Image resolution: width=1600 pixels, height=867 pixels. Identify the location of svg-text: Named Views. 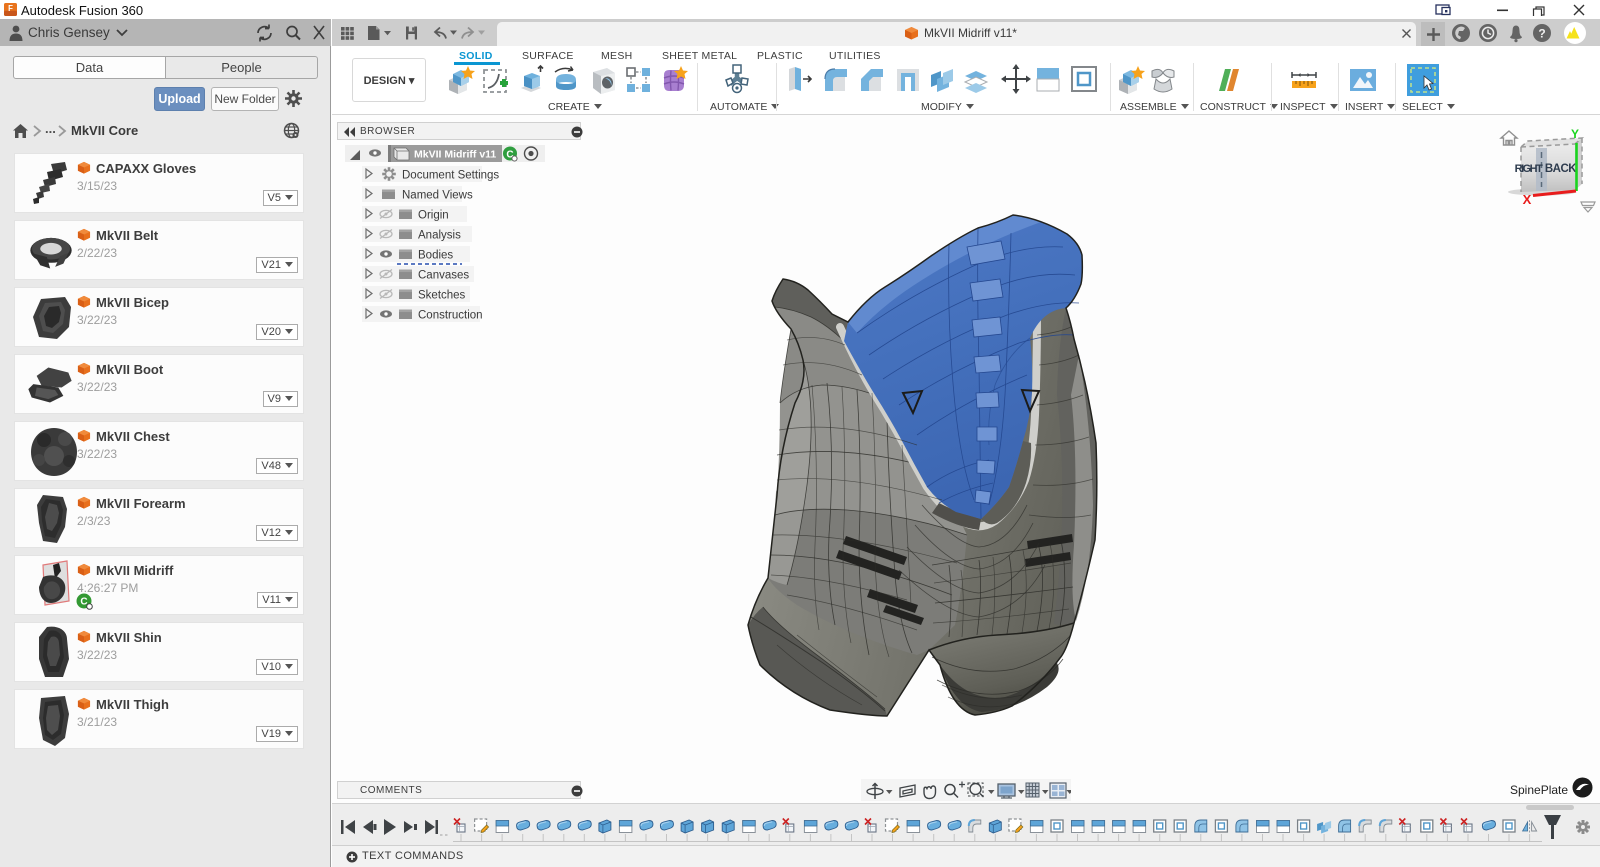
(437, 196).